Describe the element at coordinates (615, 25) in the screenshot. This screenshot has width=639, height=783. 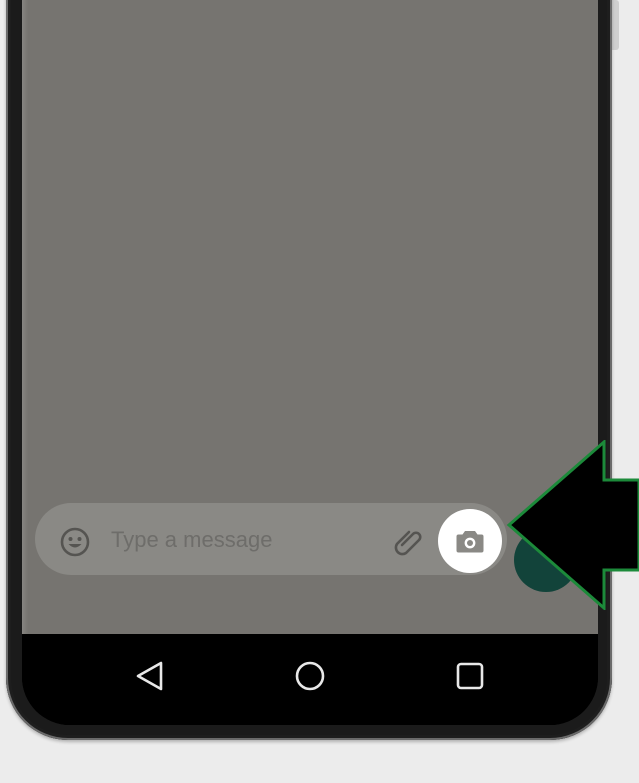
I see `phone-side-button` at that location.